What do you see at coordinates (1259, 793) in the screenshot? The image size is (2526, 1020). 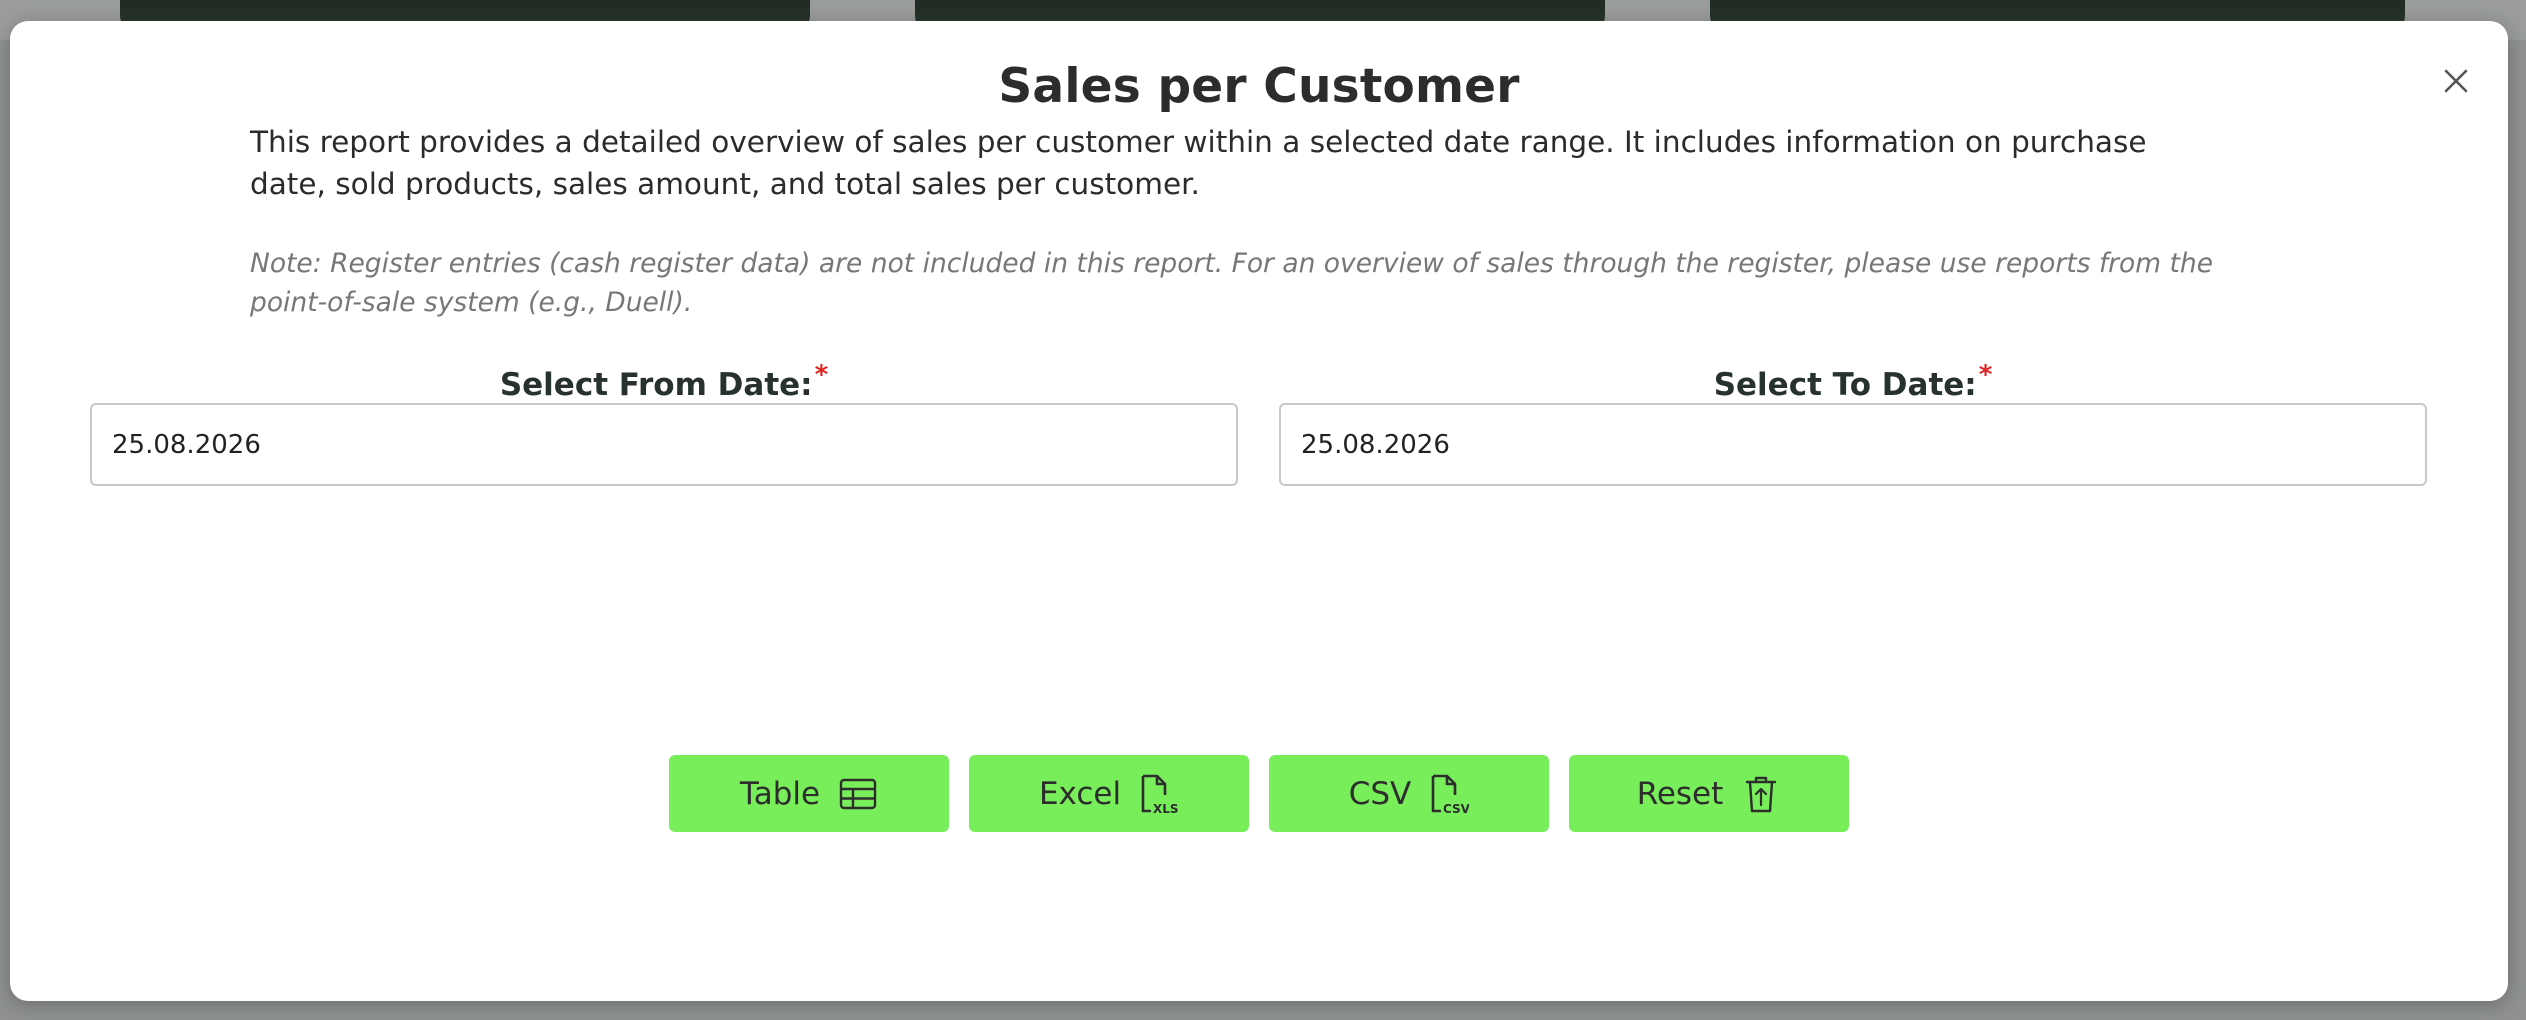 I see `action-buttons: Table Excel XLS CSV CSV Reset` at bounding box center [1259, 793].